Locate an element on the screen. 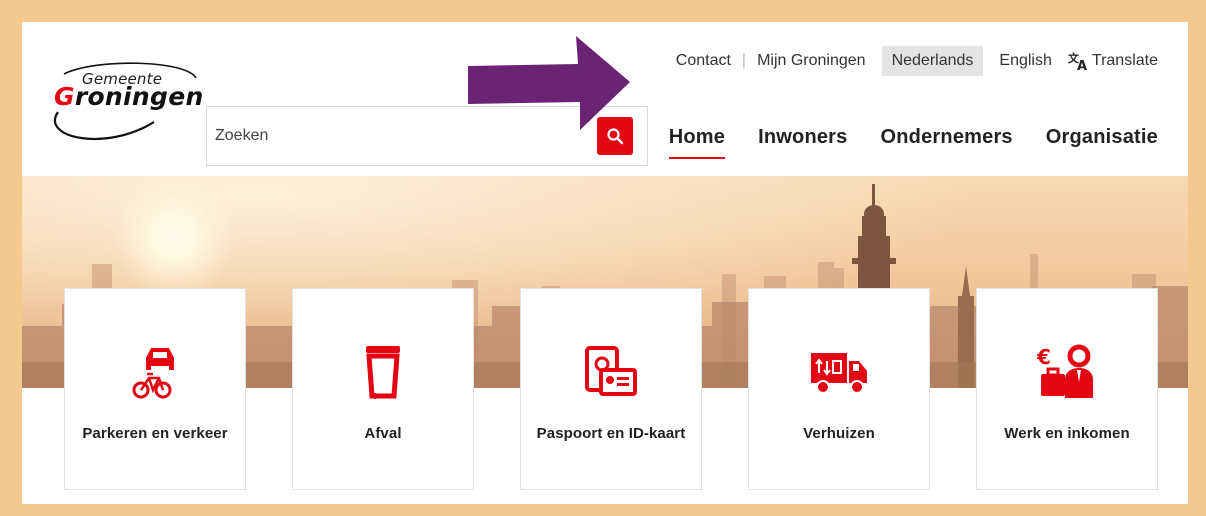 This screenshot has width=1206, height=516. card-label: Werk en inkomen is located at coordinates (1067, 433).